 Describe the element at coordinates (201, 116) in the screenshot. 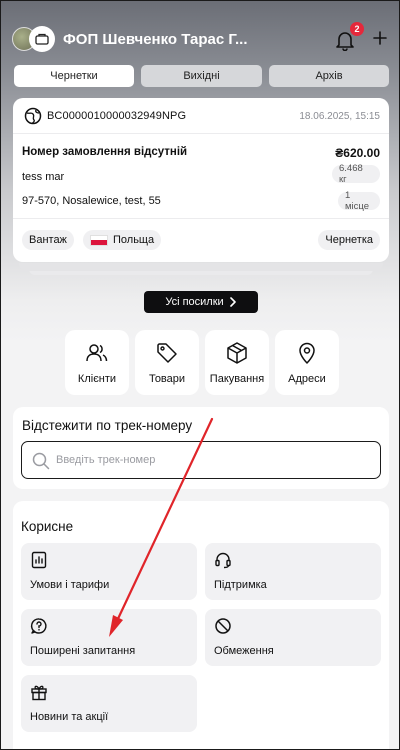

I see `parcel-card-header: BC0000010000032949NPG 18.06.2025, 15:15` at that location.